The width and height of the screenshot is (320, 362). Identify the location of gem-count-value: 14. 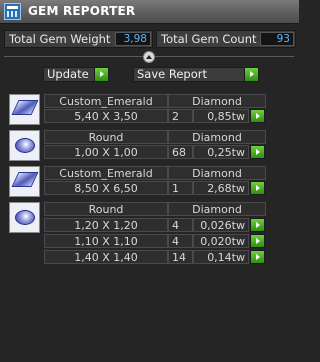
(180, 257).